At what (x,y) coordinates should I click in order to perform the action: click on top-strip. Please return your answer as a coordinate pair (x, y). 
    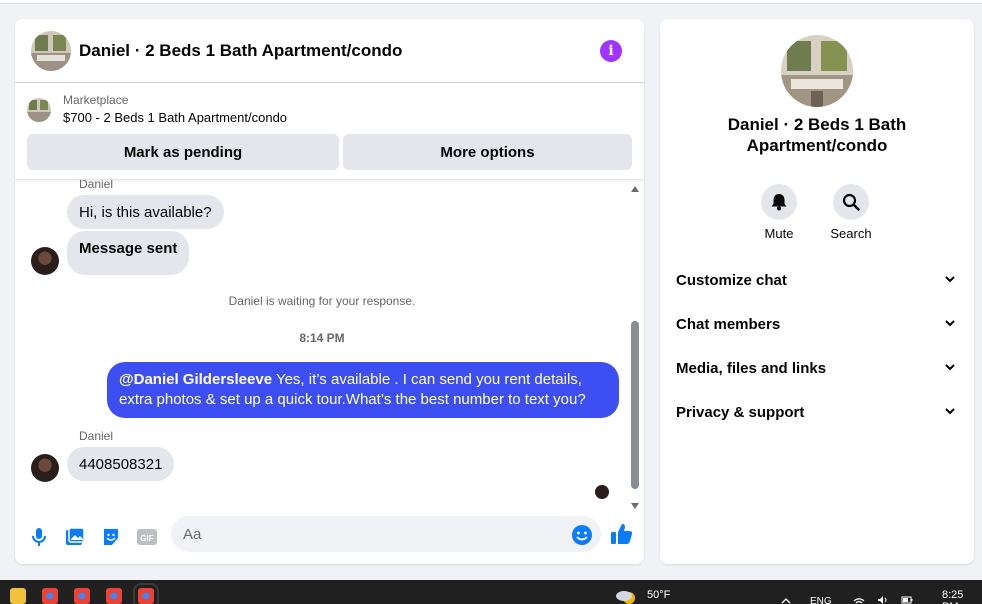
    Looking at the image, I should click on (491, 2).